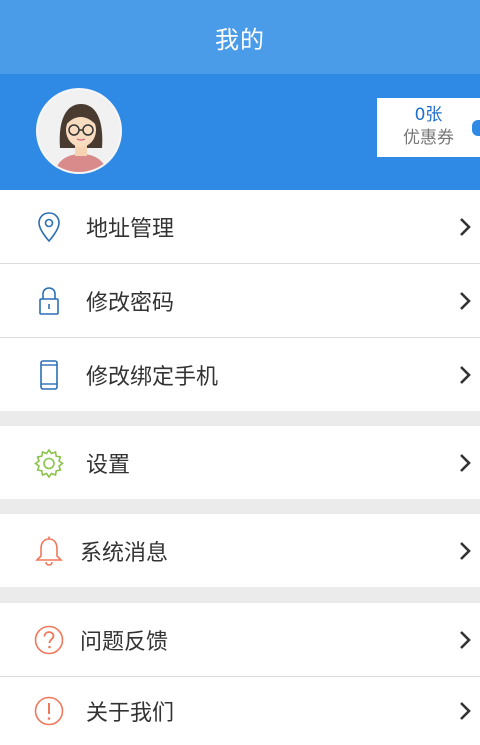  Describe the element at coordinates (240, 374) in the screenshot. I see `menu-item-phone: 修改绑定手机` at that location.